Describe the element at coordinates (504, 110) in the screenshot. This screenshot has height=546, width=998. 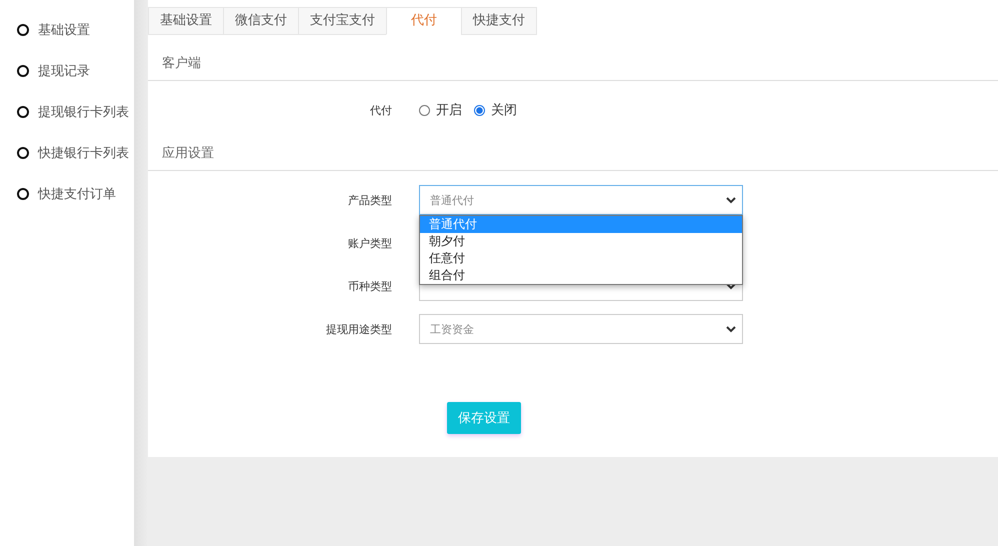
I see `radio-label: 关闭` at that location.